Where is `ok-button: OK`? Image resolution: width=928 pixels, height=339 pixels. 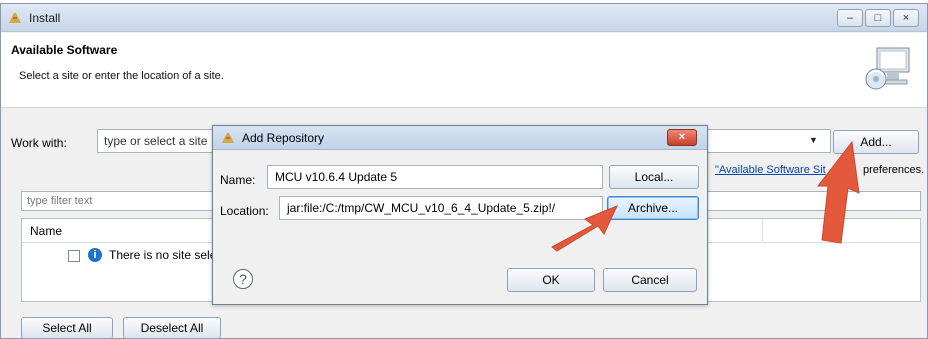 ok-button: OK is located at coordinates (551, 280).